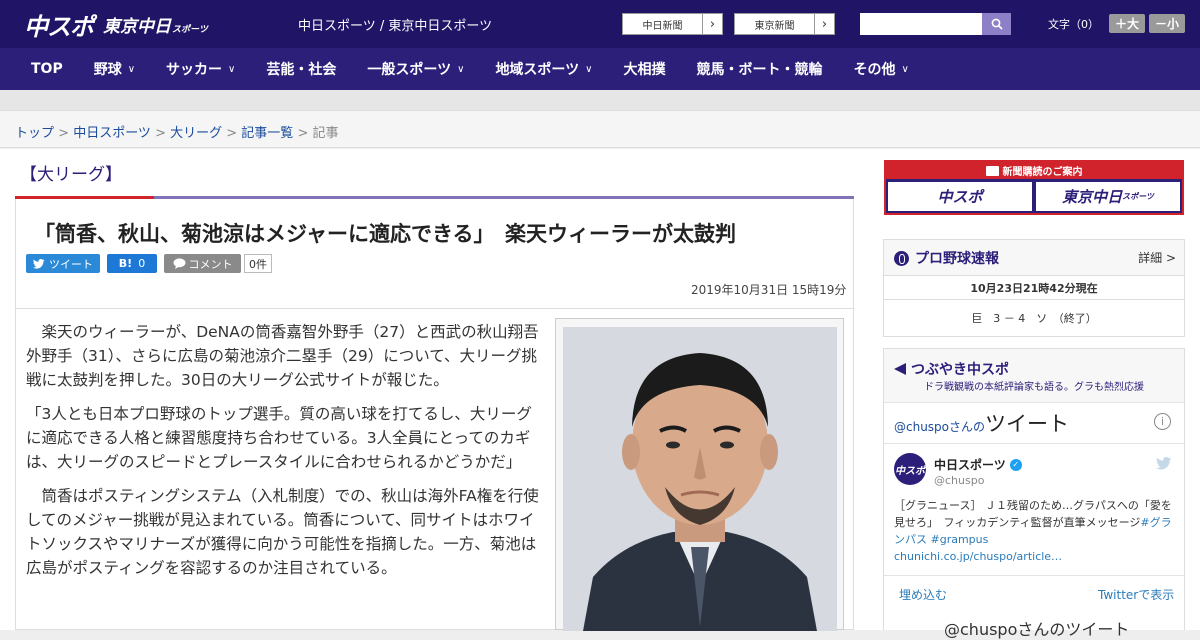 This screenshot has width=1200, height=640. I want to click on font-bigger-button: ＋大, so click(1127, 23).